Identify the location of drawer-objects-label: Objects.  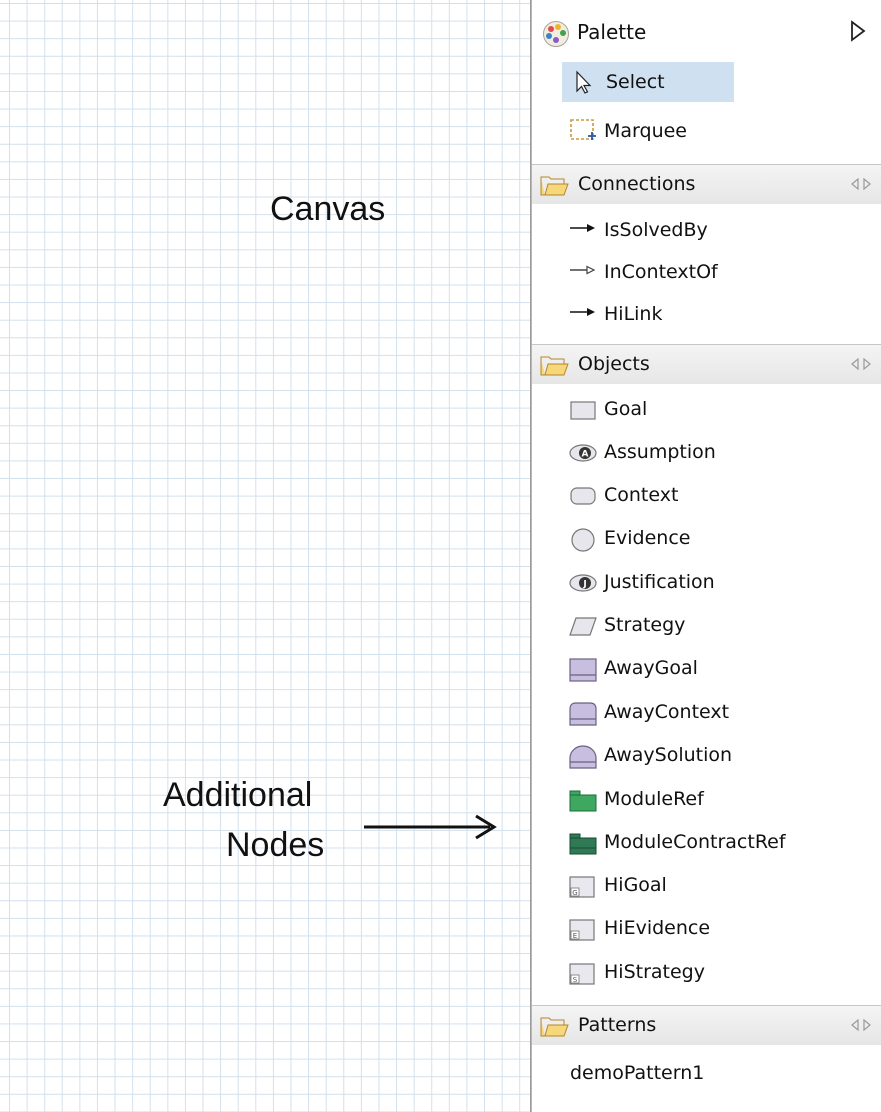
(614, 364).